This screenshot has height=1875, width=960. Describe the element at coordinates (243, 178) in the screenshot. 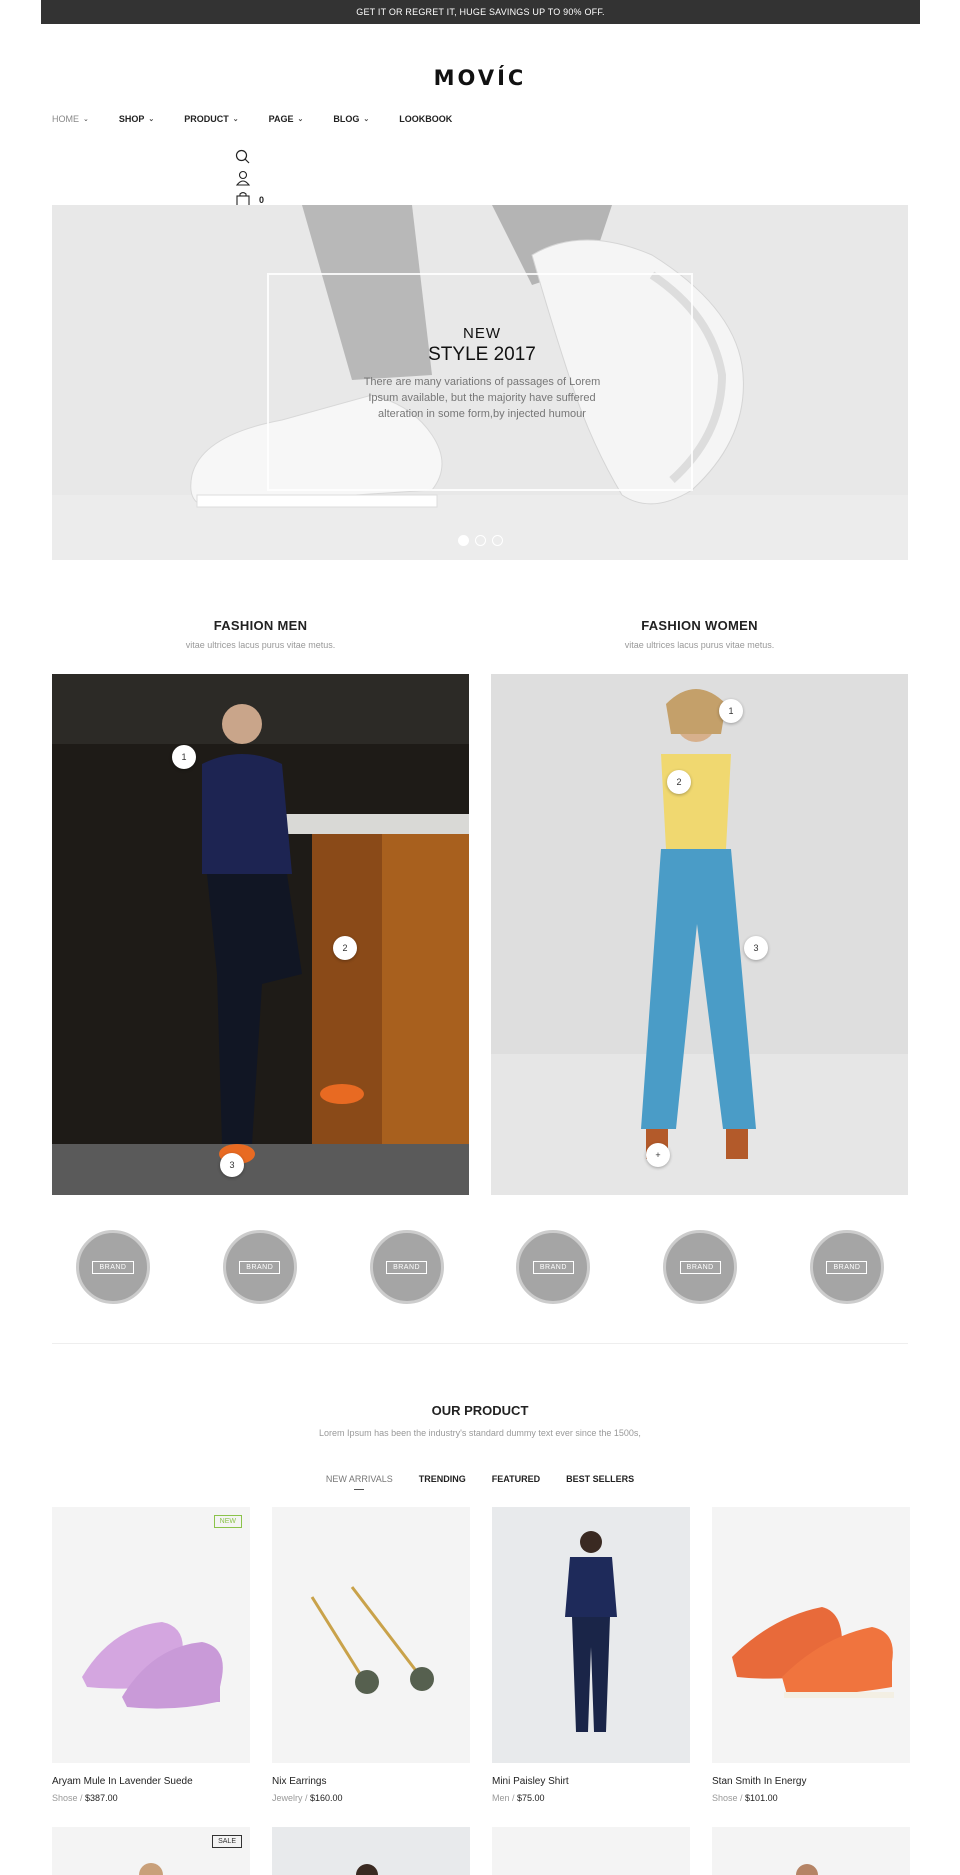

I see `user-icon` at that location.